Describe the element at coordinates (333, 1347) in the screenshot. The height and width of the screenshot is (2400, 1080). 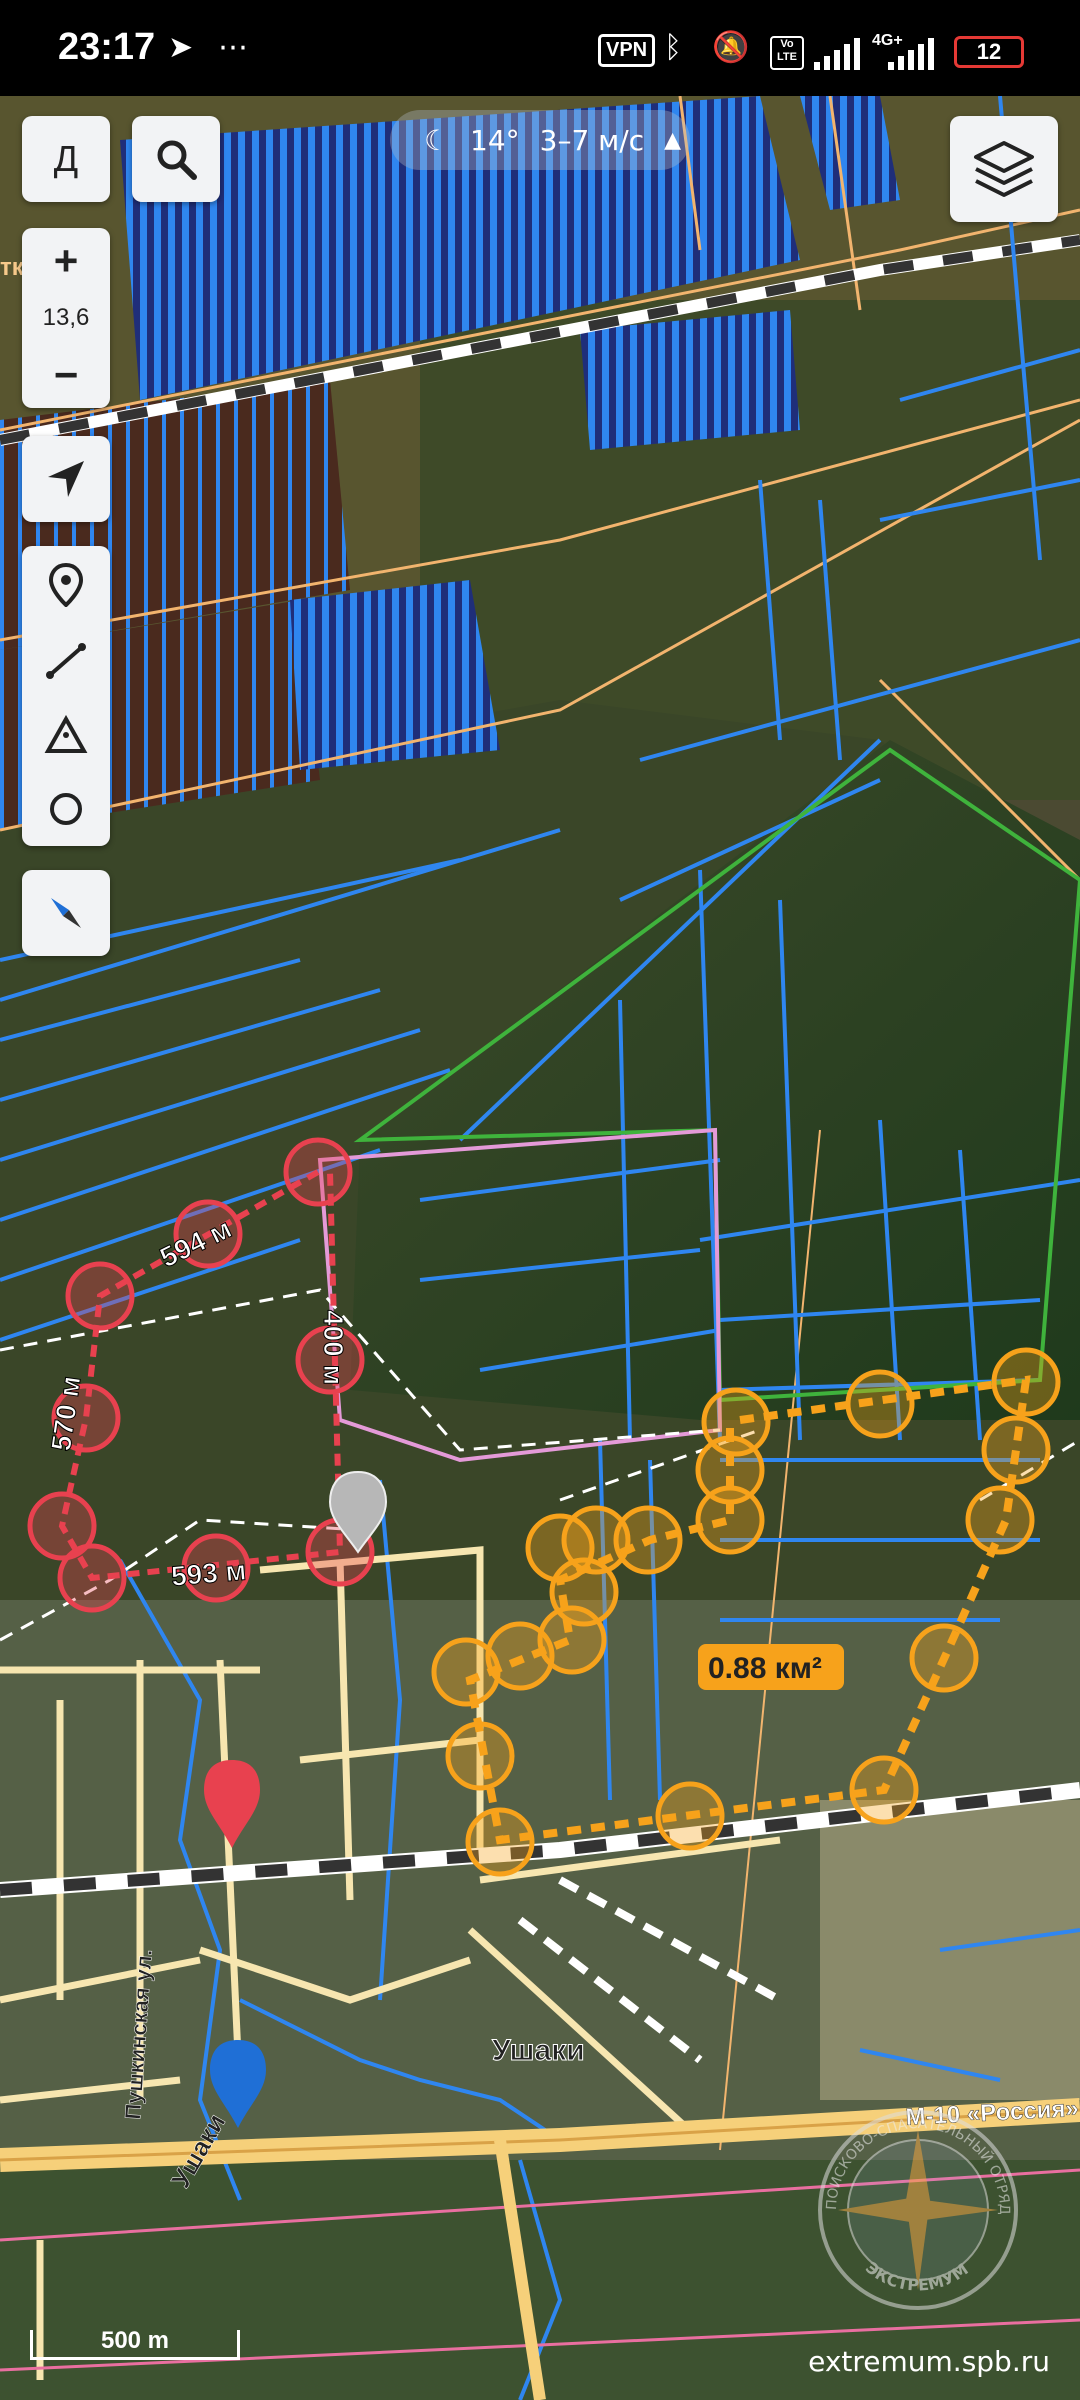
I see `distance-label-400: 400 м` at that location.